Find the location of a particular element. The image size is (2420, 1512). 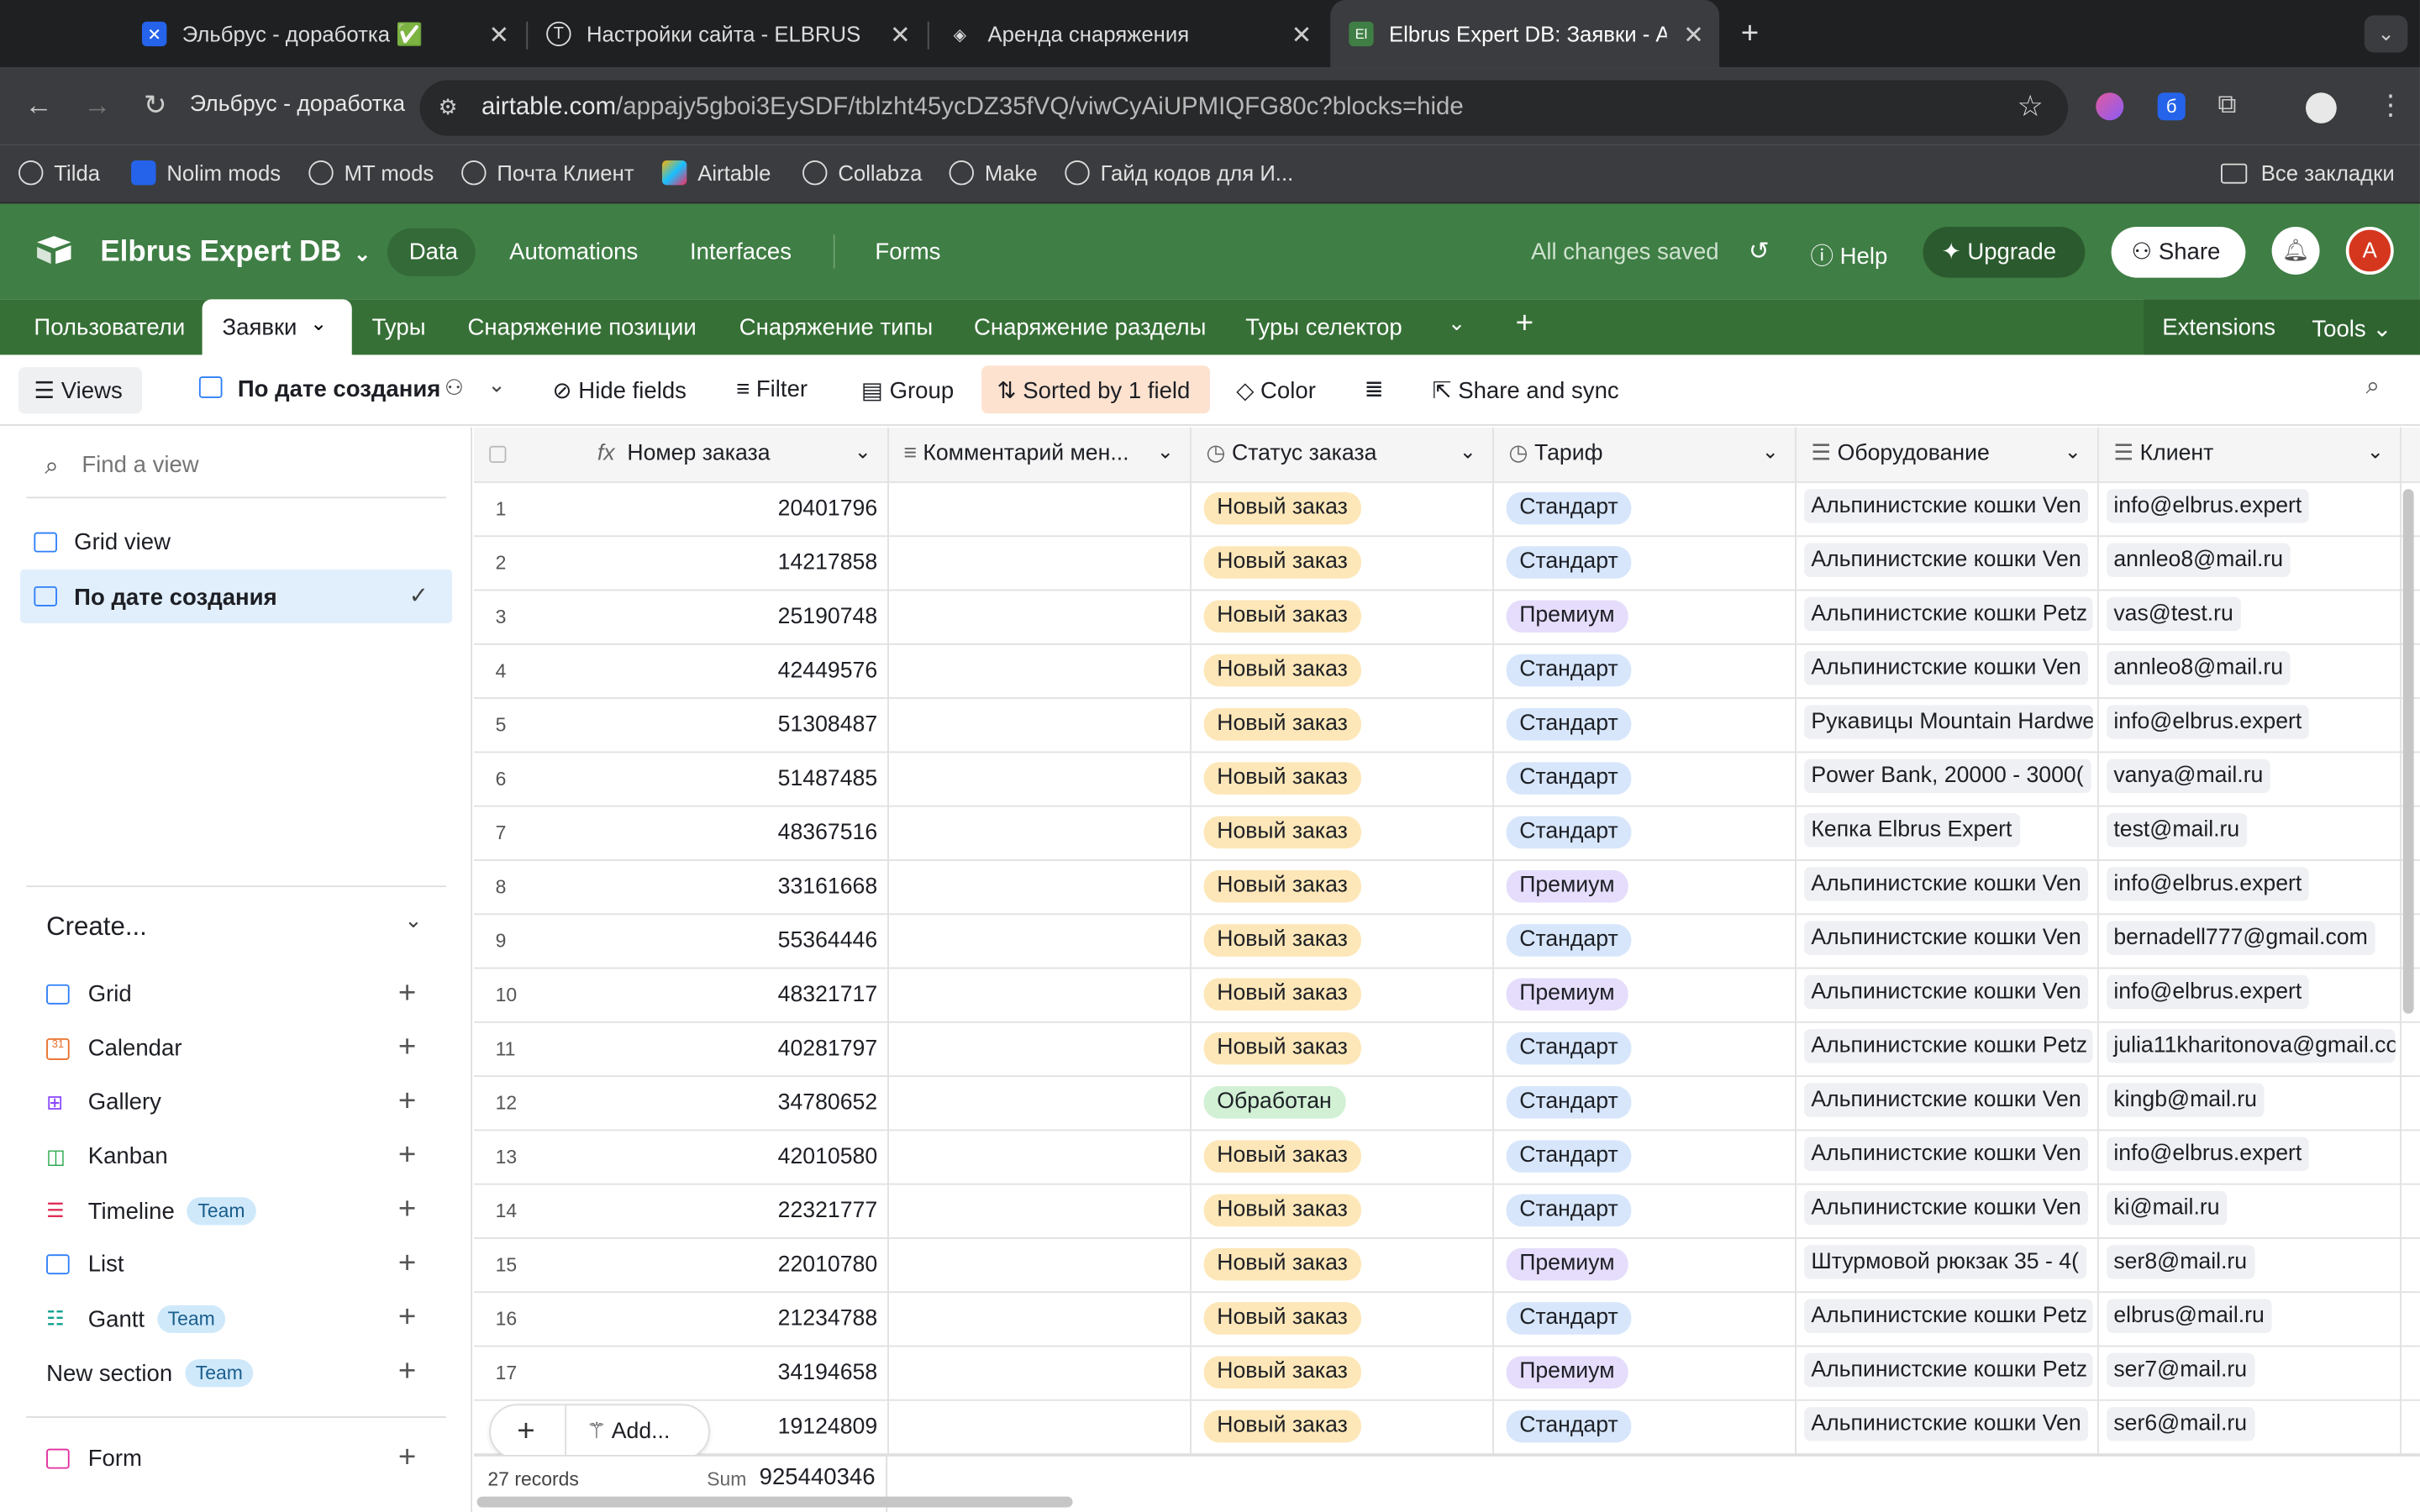

create-form: Form is located at coordinates (94, 1459).